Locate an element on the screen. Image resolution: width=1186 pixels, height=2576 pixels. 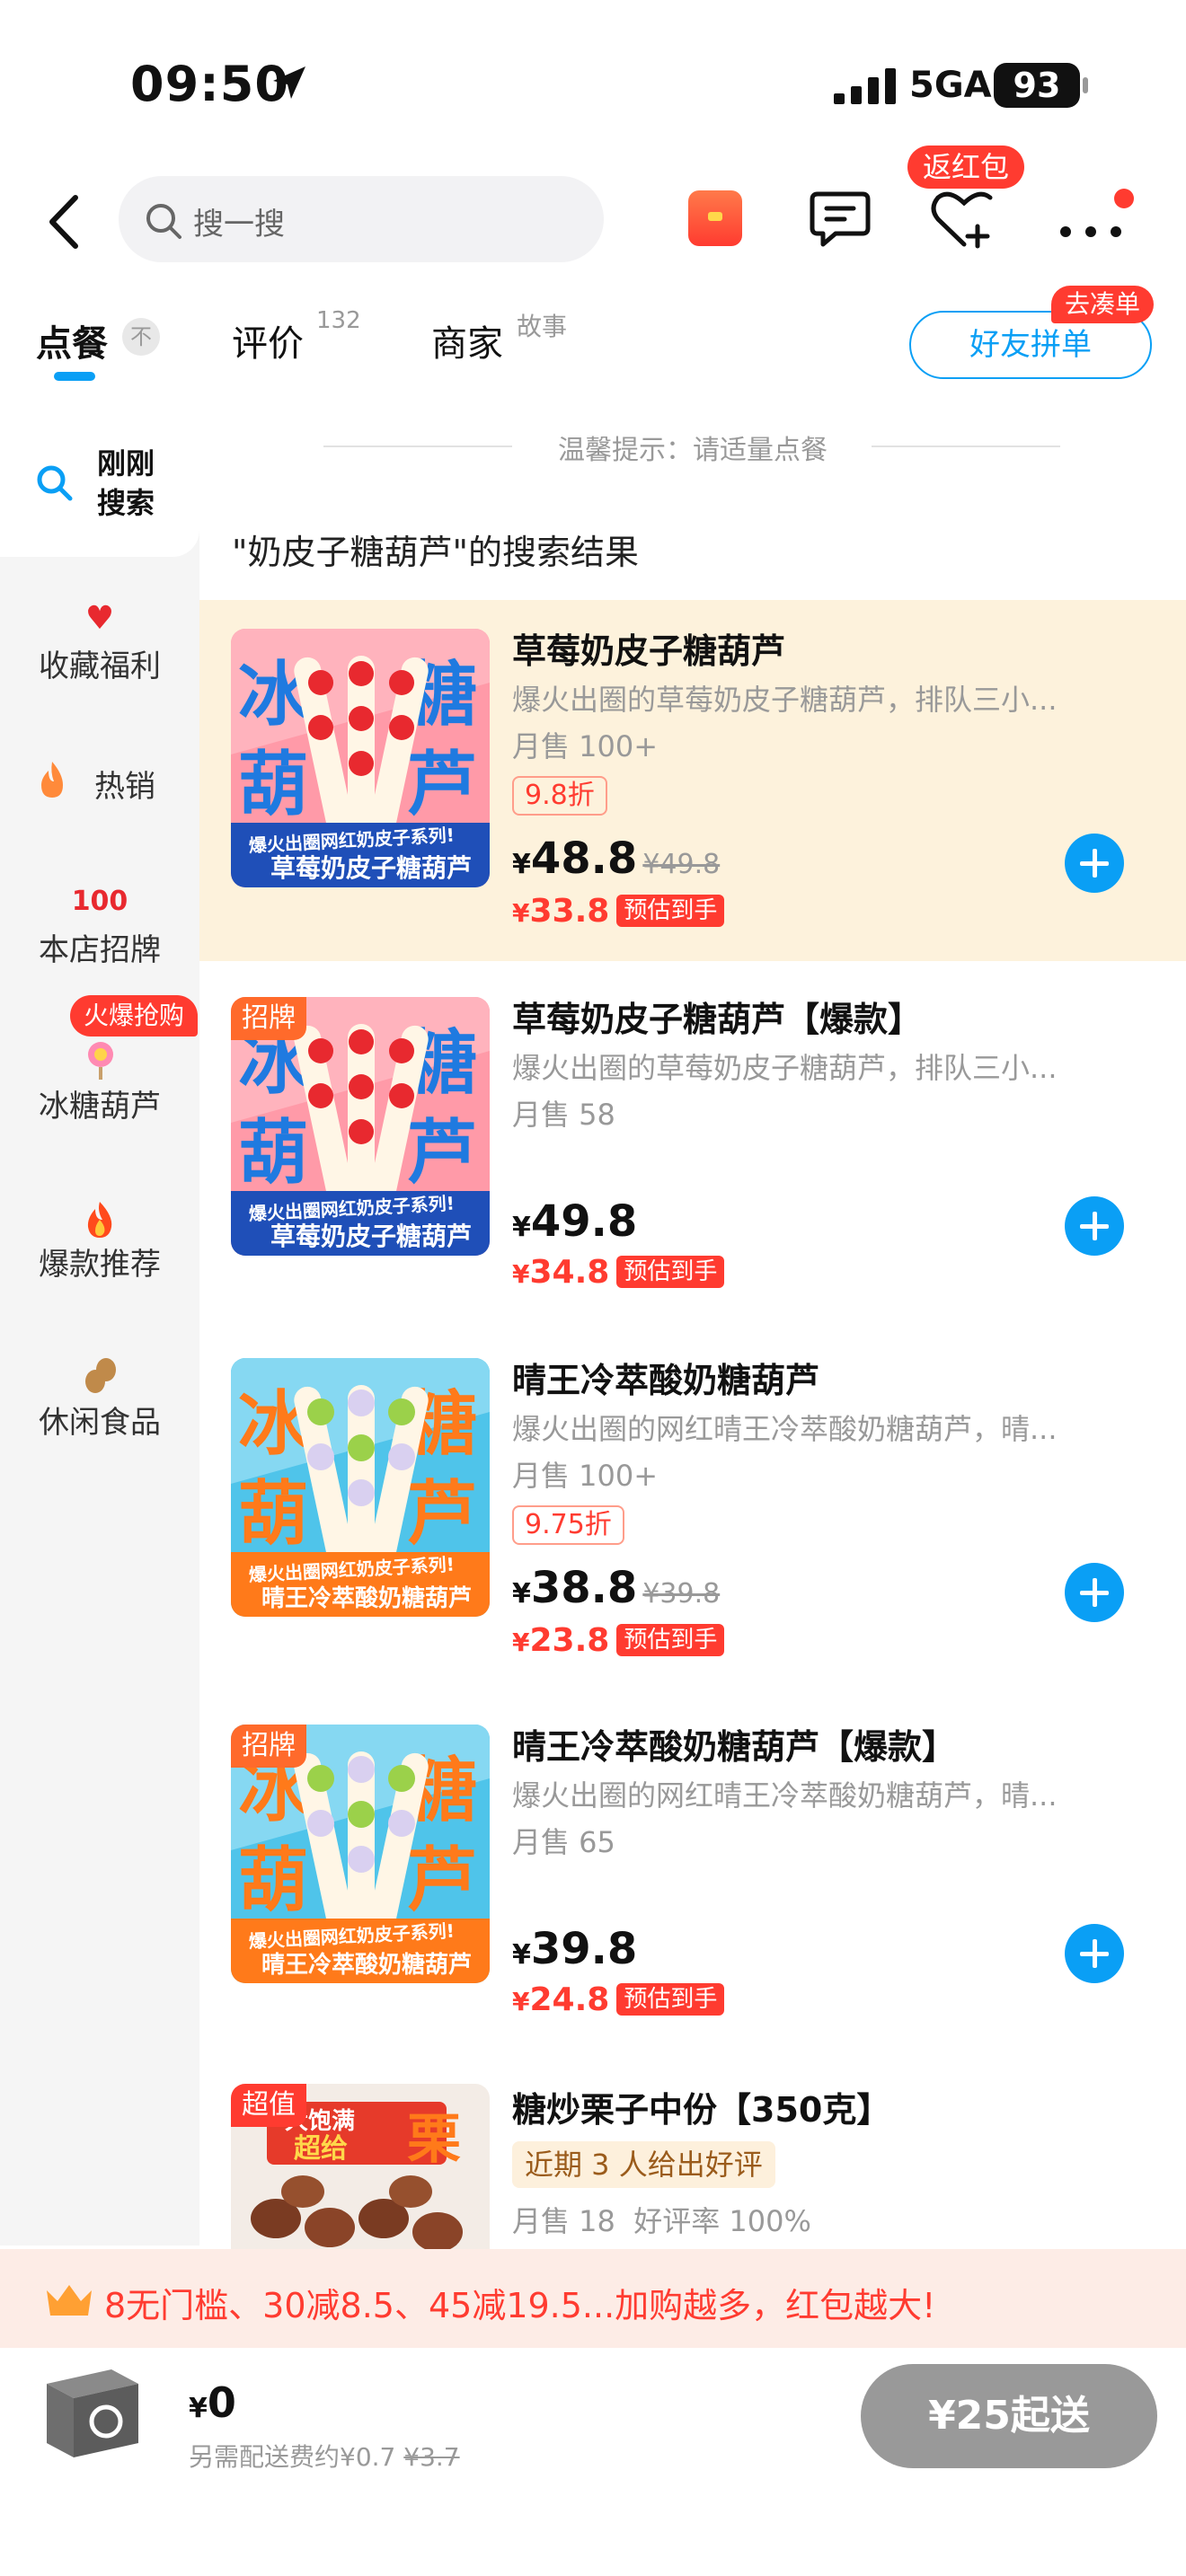
signal-icon is located at coordinates (865, 86).